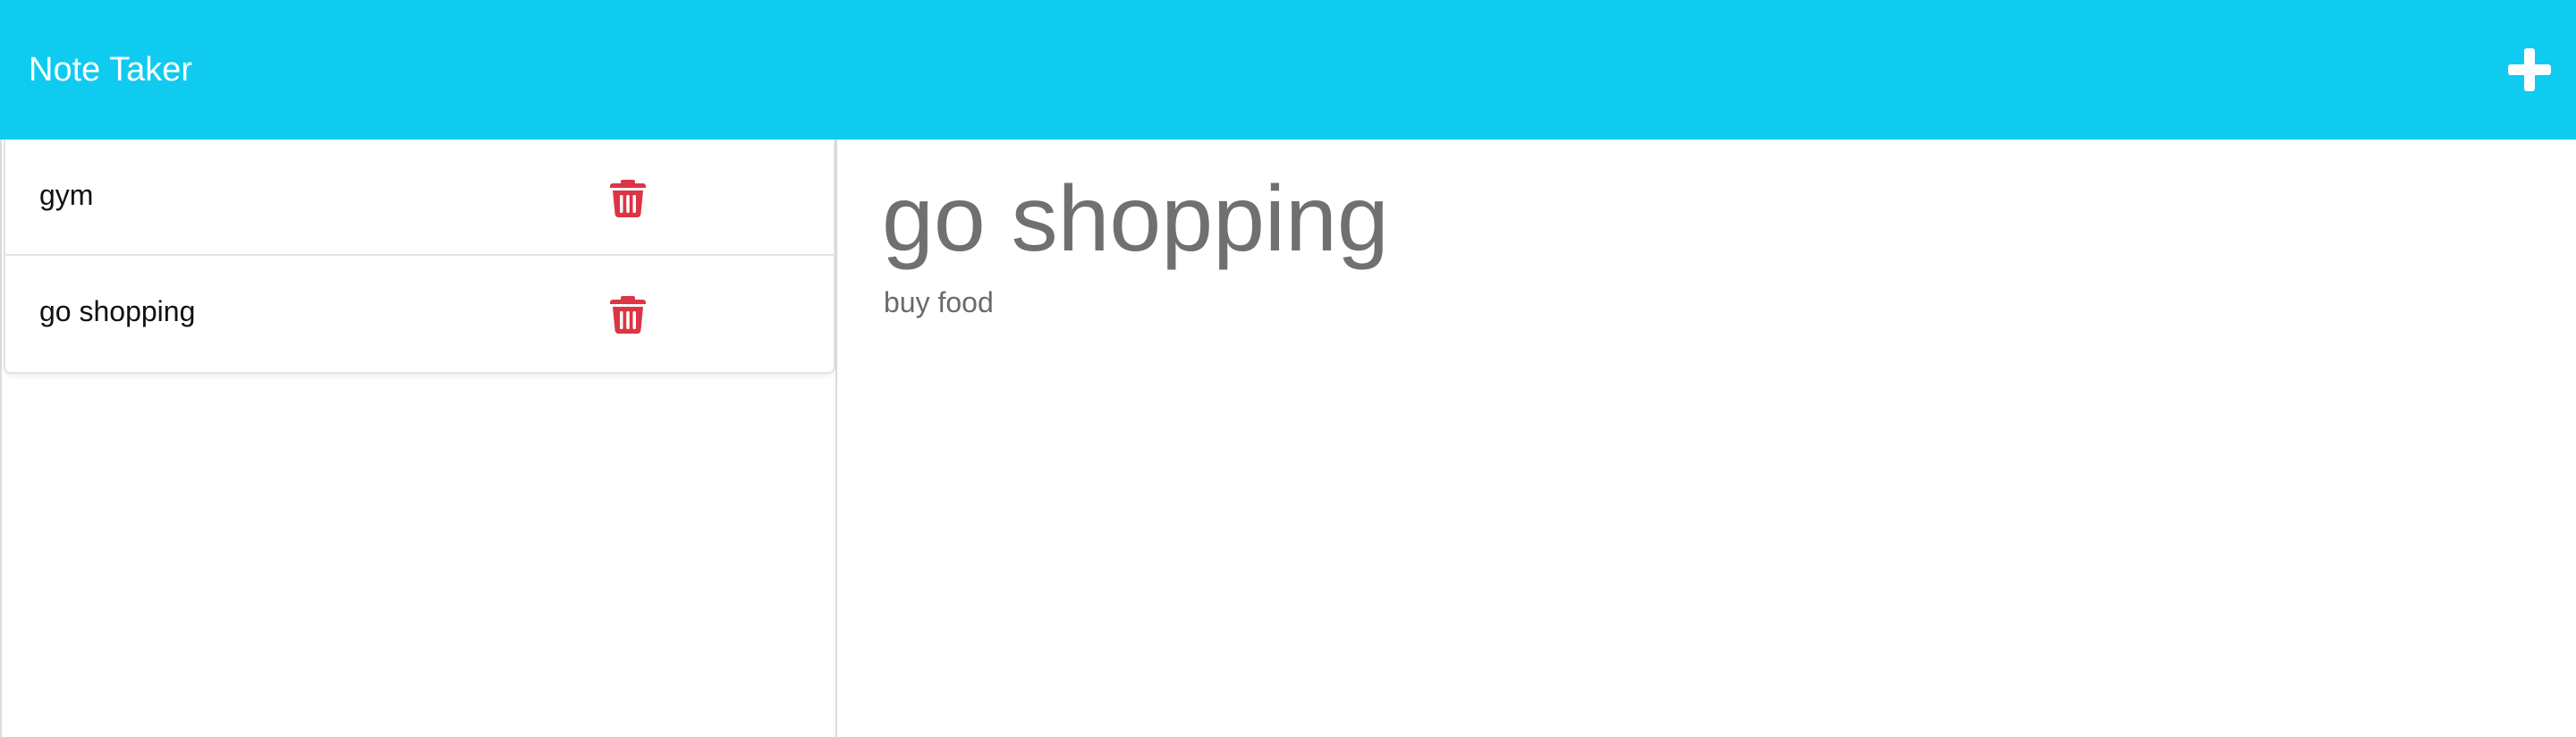 The image size is (2576, 737). Describe the element at coordinates (110, 70) in the screenshot. I see `app-title: Note Taker` at that location.